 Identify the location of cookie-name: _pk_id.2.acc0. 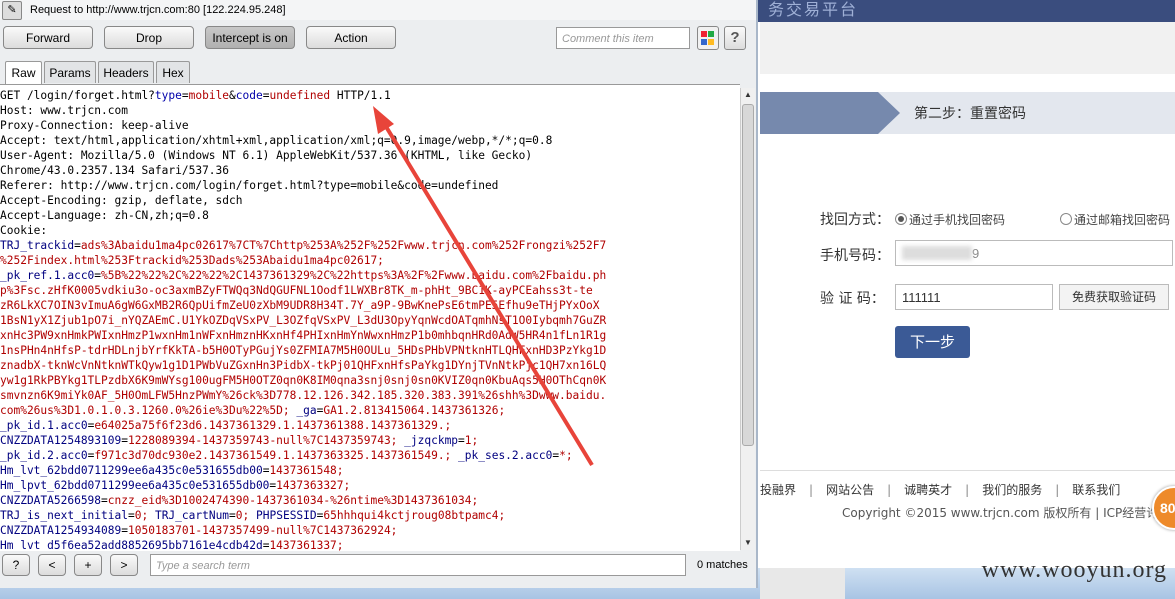
(44, 455).